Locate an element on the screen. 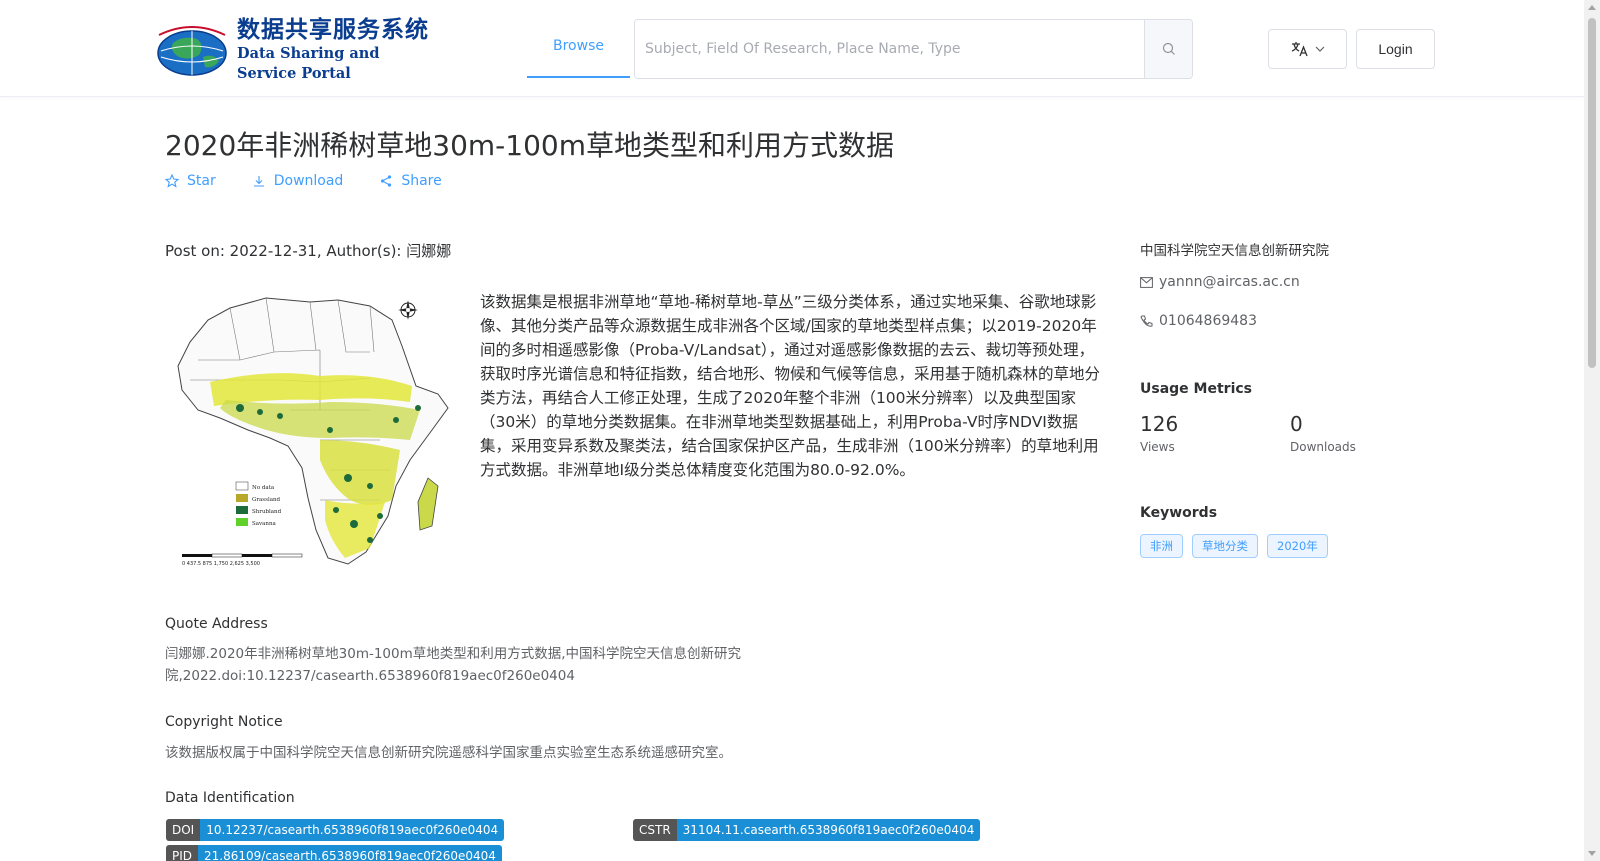  language-switch-button is located at coordinates (1307, 49).